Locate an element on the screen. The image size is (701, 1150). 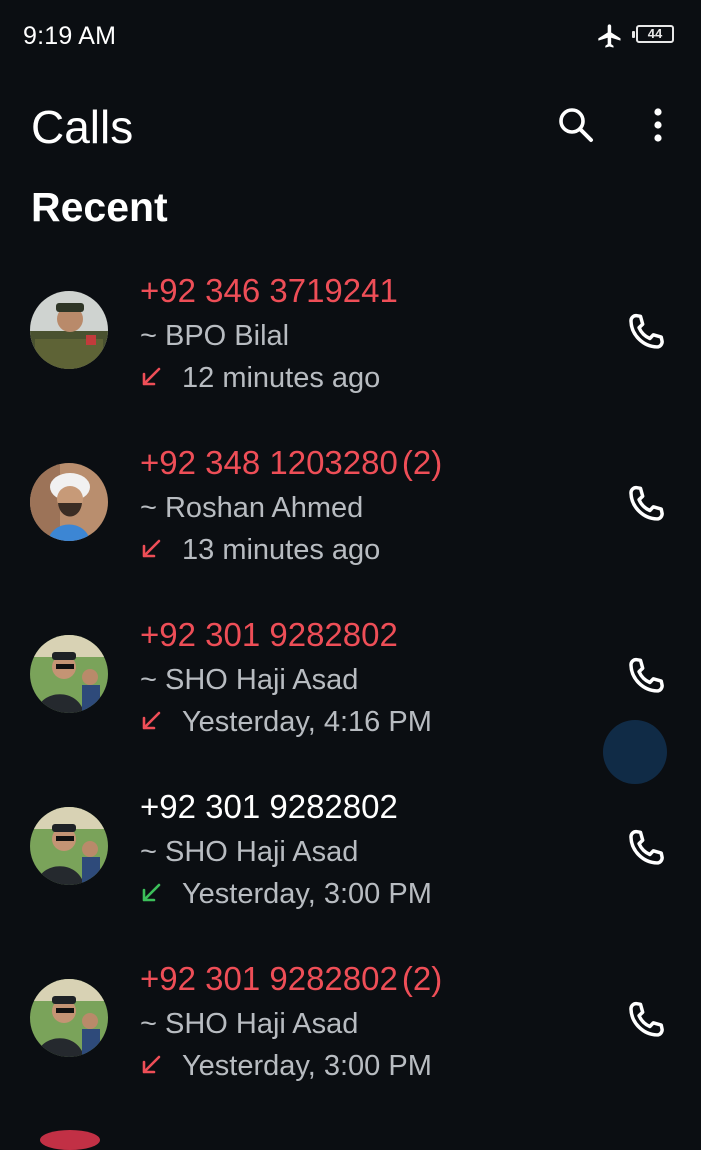
contact-name: ~ Roshan Ahmed is located at coordinates (252, 508).